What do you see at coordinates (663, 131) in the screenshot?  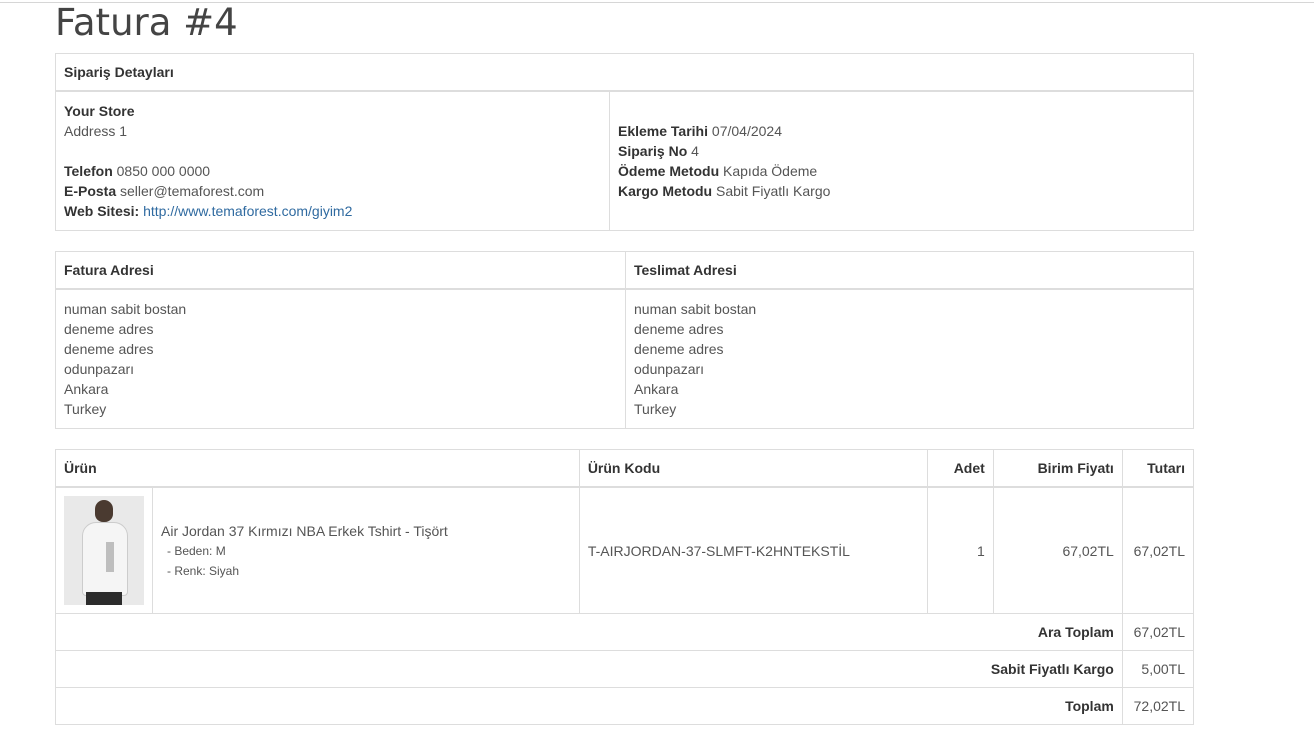 I see `date-label: Ekleme Tarihi` at bounding box center [663, 131].